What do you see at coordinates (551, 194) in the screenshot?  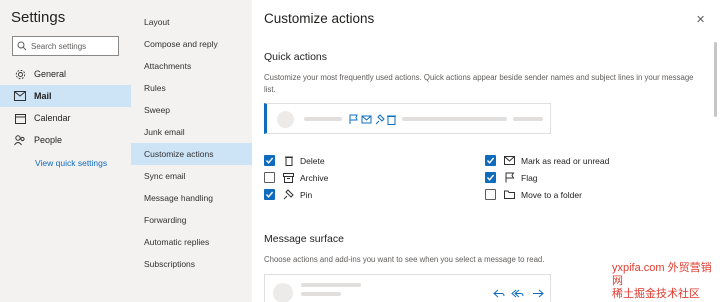 I see `checkbox-label: Move to a folder` at bounding box center [551, 194].